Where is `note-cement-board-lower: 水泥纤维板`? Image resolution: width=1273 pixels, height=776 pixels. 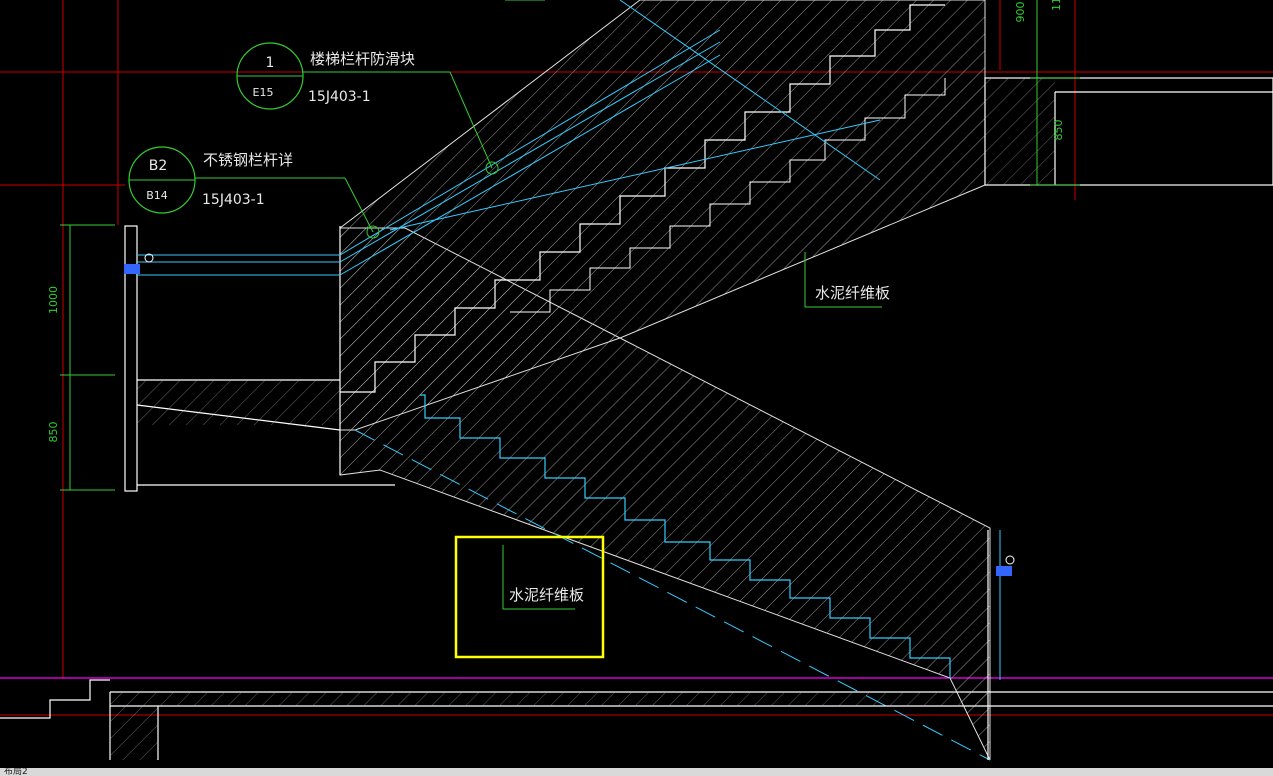 note-cement-board-lower: 水泥纤维板 is located at coordinates (529, 597).